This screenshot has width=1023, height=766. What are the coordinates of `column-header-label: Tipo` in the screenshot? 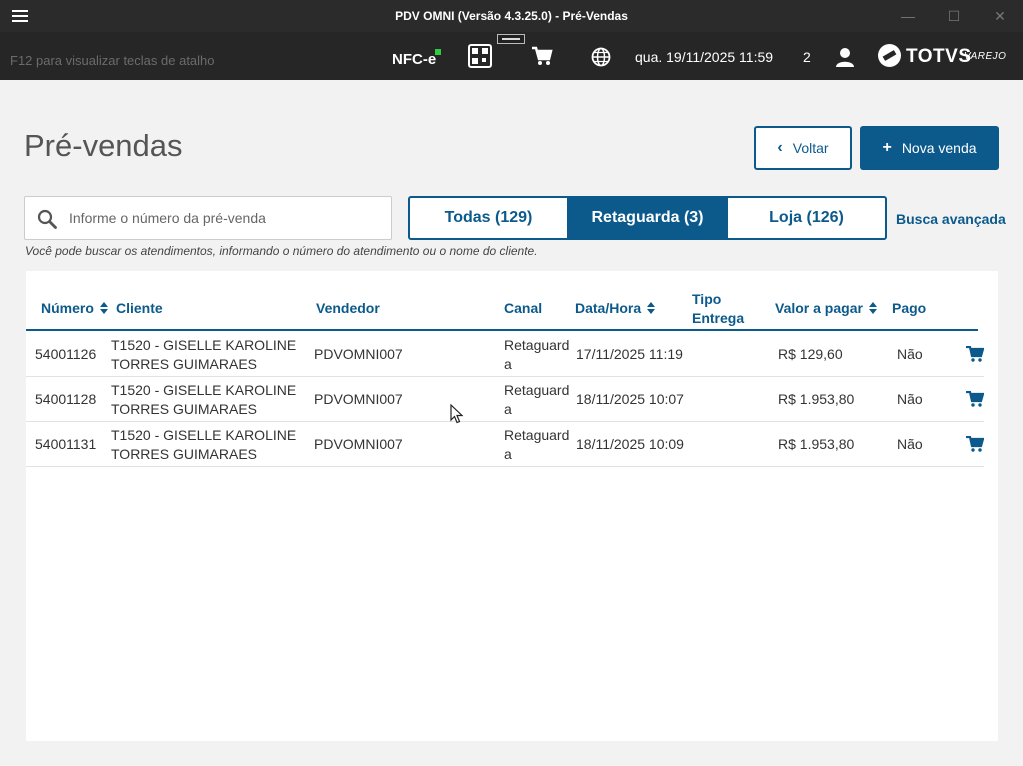 It's located at (707, 299).